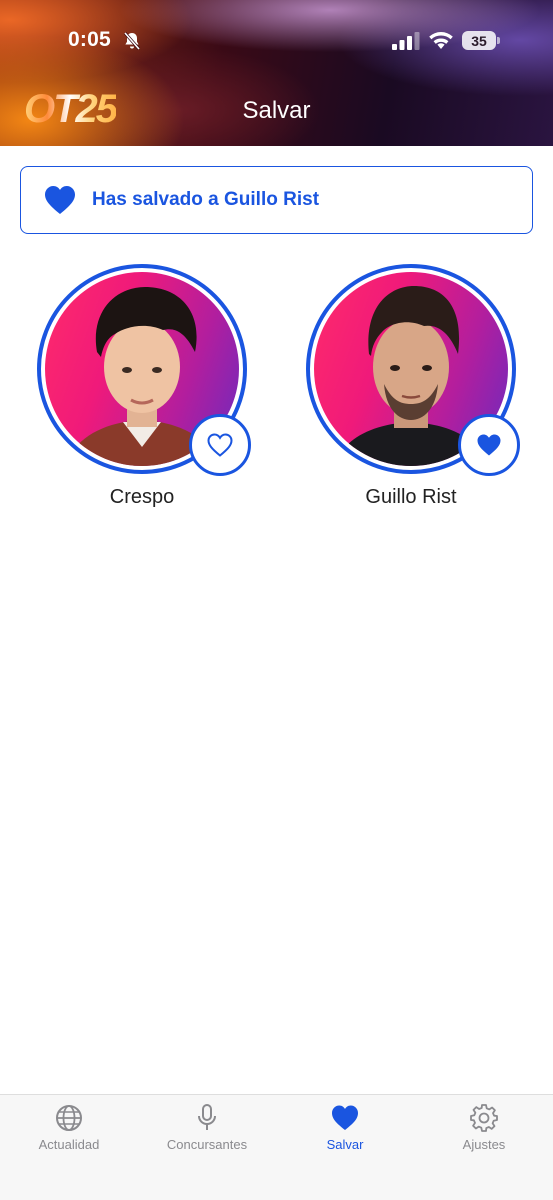 The height and width of the screenshot is (1200, 553). I want to click on contestant-card-guillo-rist: Guillo Rist, so click(413, 386).